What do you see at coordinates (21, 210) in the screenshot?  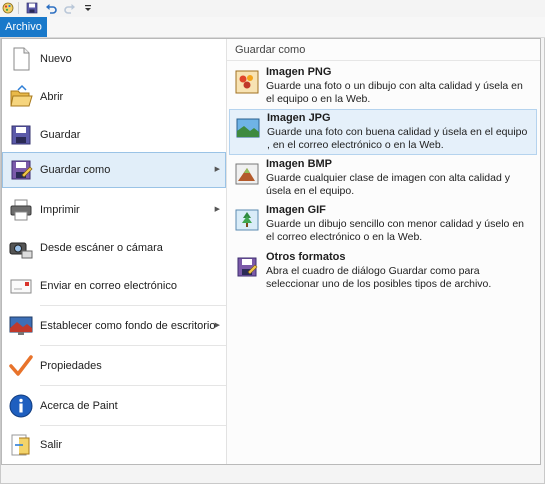 I see `printer-icon` at bounding box center [21, 210].